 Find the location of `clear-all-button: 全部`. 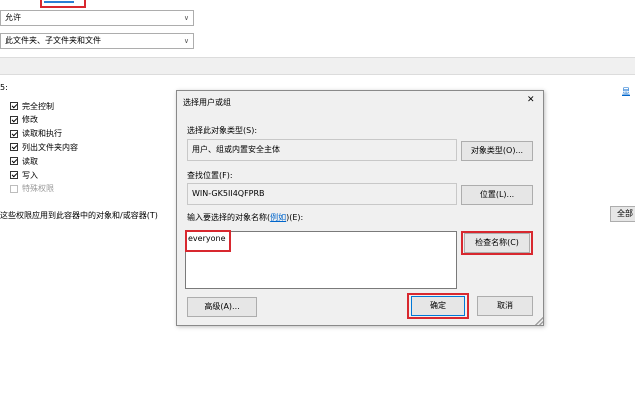

clear-all-button: 全部 is located at coordinates (622, 214).